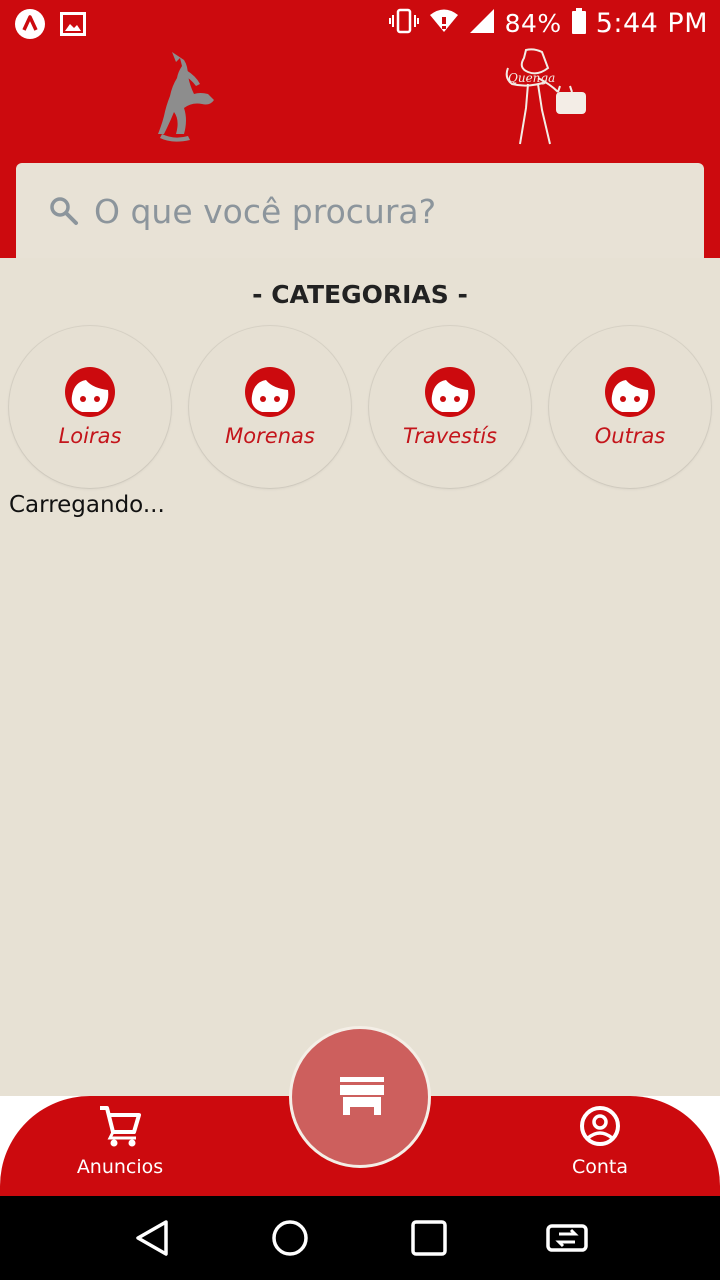  Describe the element at coordinates (361, 407) in the screenshot. I see `category-list: Loiras Morenas Travestís Outras` at that location.